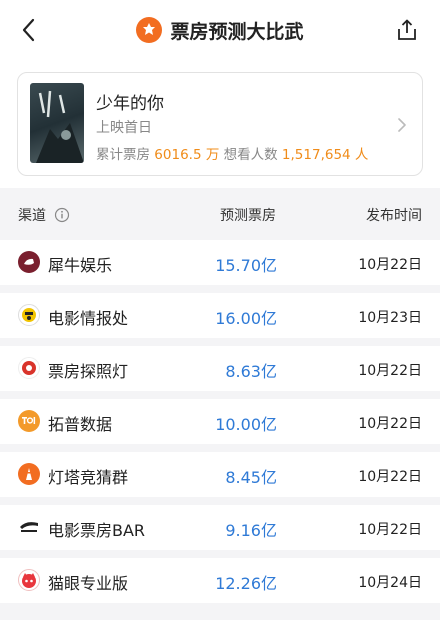 Image resolution: width=440 pixels, height=620 pixels. What do you see at coordinates (29, 474) in the screenshot?
I see `lighthouse-logo-icon` at bounding box center [29, 474].